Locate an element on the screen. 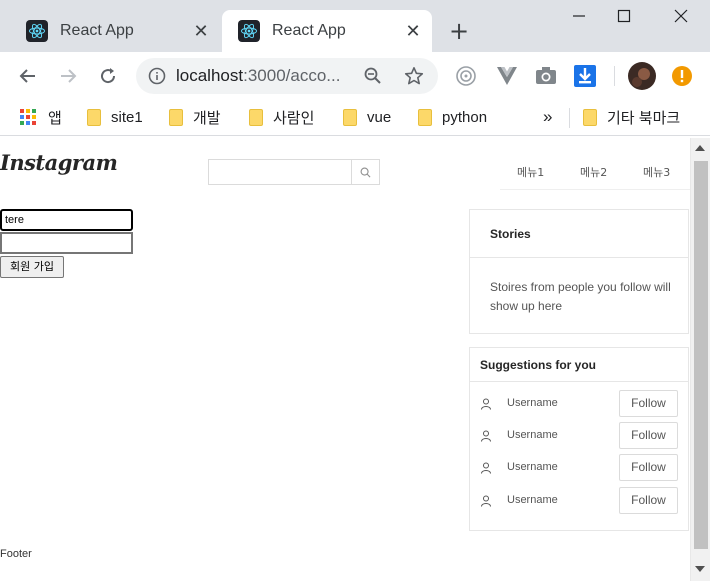  minimize-button is located at coordinates (579, 20).